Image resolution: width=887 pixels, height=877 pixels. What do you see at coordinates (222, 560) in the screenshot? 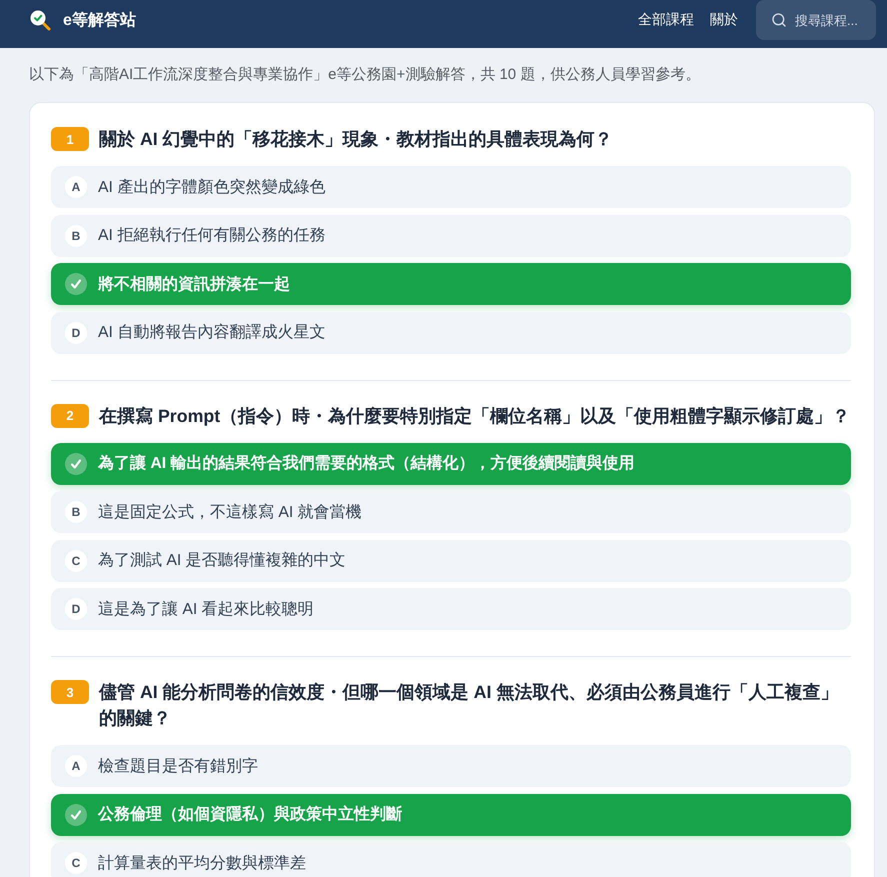
I see `option-text: 為了測試 AI 是否聽得懂複雜的中文` at bounding box center [222, 560].